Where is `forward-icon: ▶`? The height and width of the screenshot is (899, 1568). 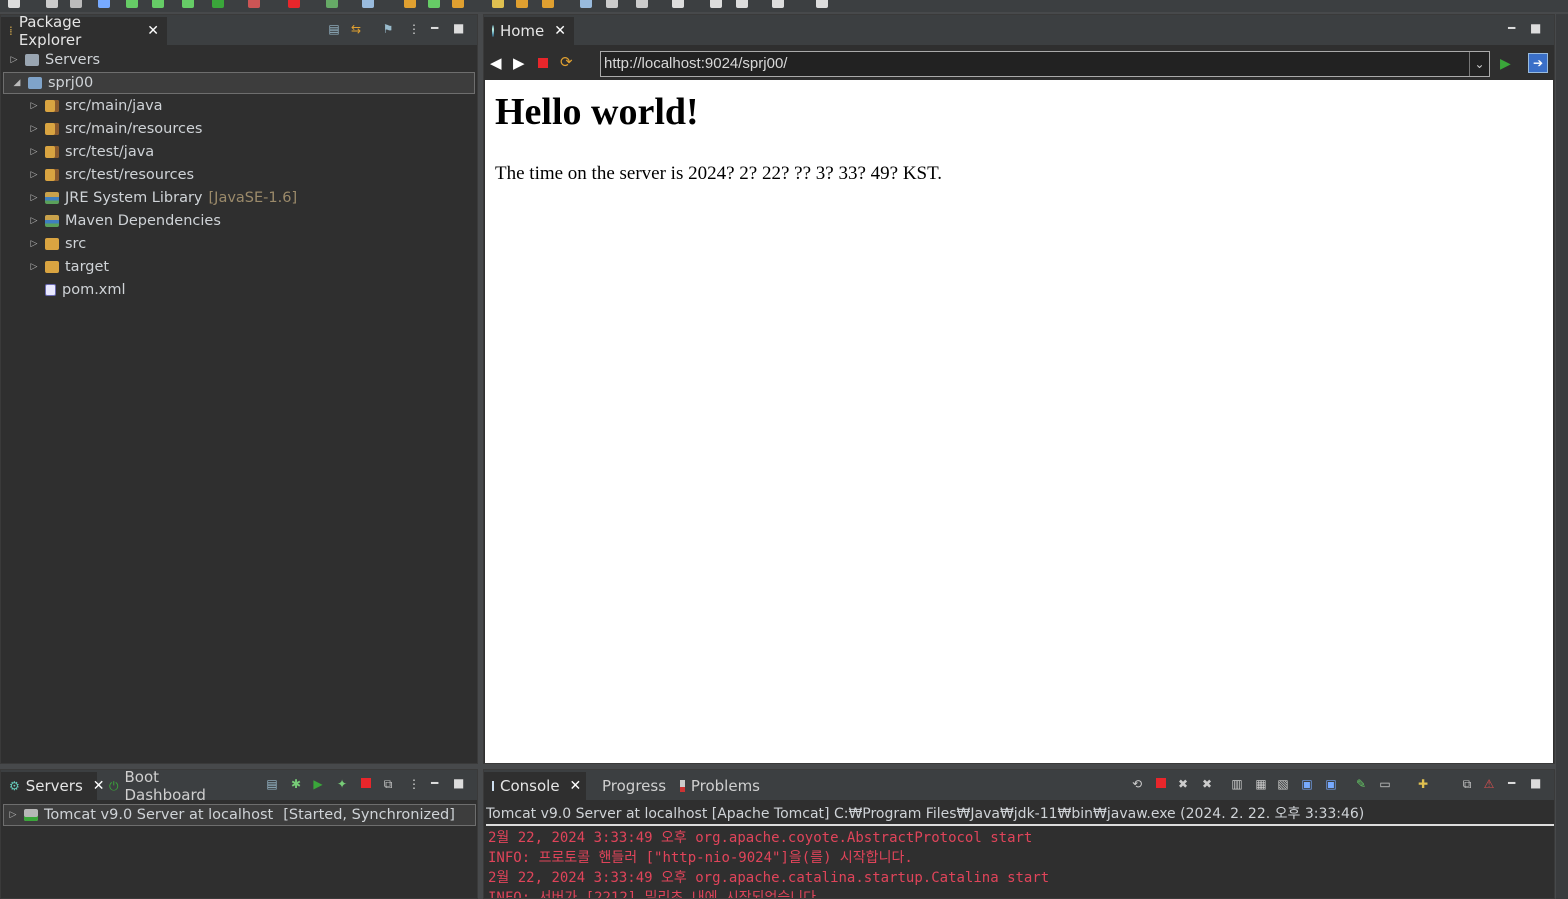
forward-icon: ▶ is located at coordinates (519, 63).